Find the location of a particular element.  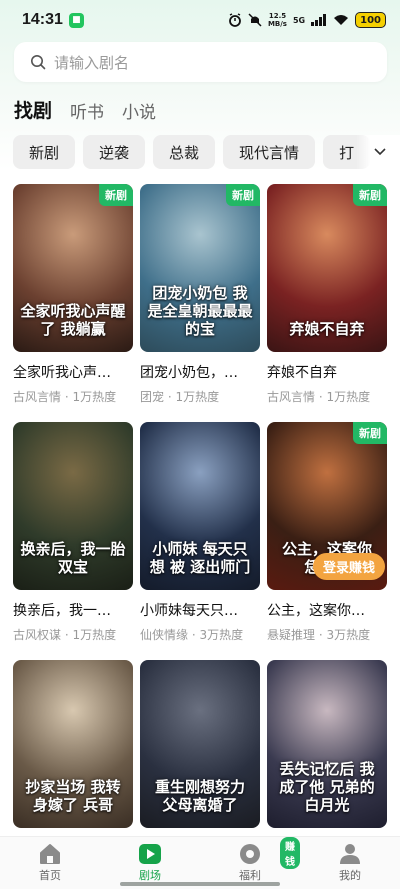

drama-card: 全家听我心声醒了 我躺赢 新剧全家听我心声… 古风言情 · 1万热度 is located at coordinates (73, 294).